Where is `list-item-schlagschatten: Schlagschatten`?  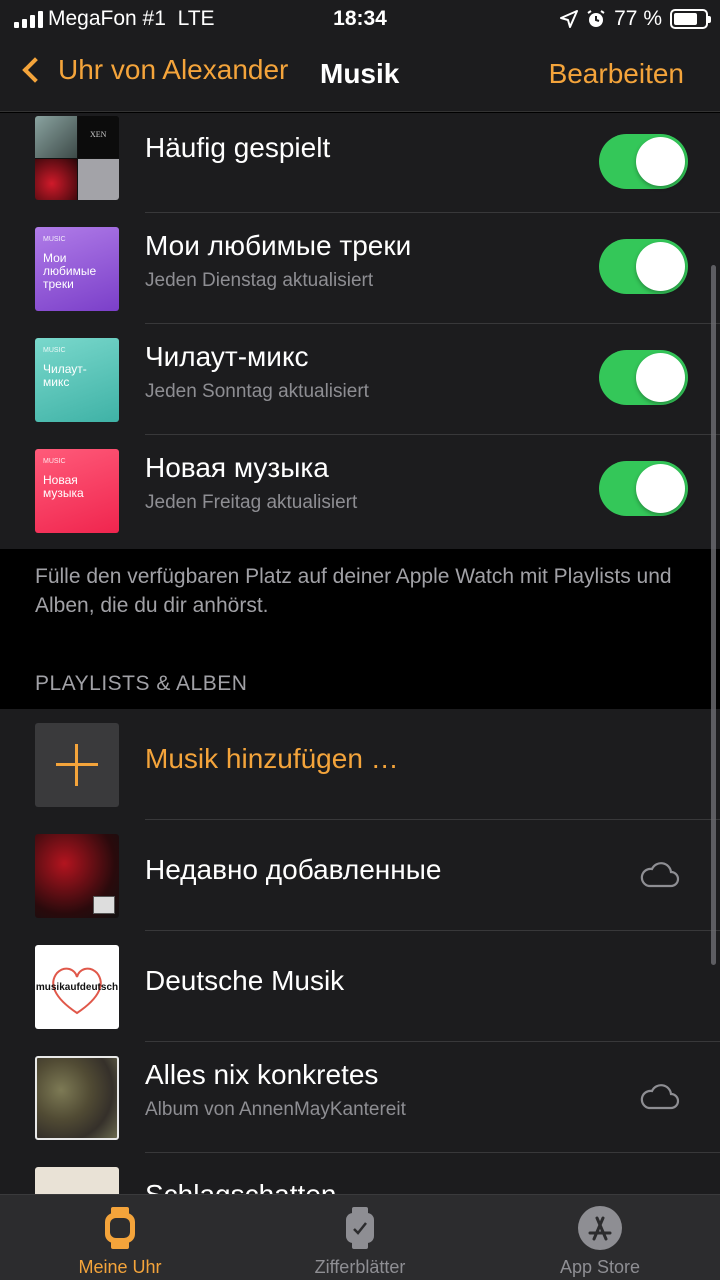 list-item-schlagschatten: Schlagschatten is located at coordinates (360, 1173).